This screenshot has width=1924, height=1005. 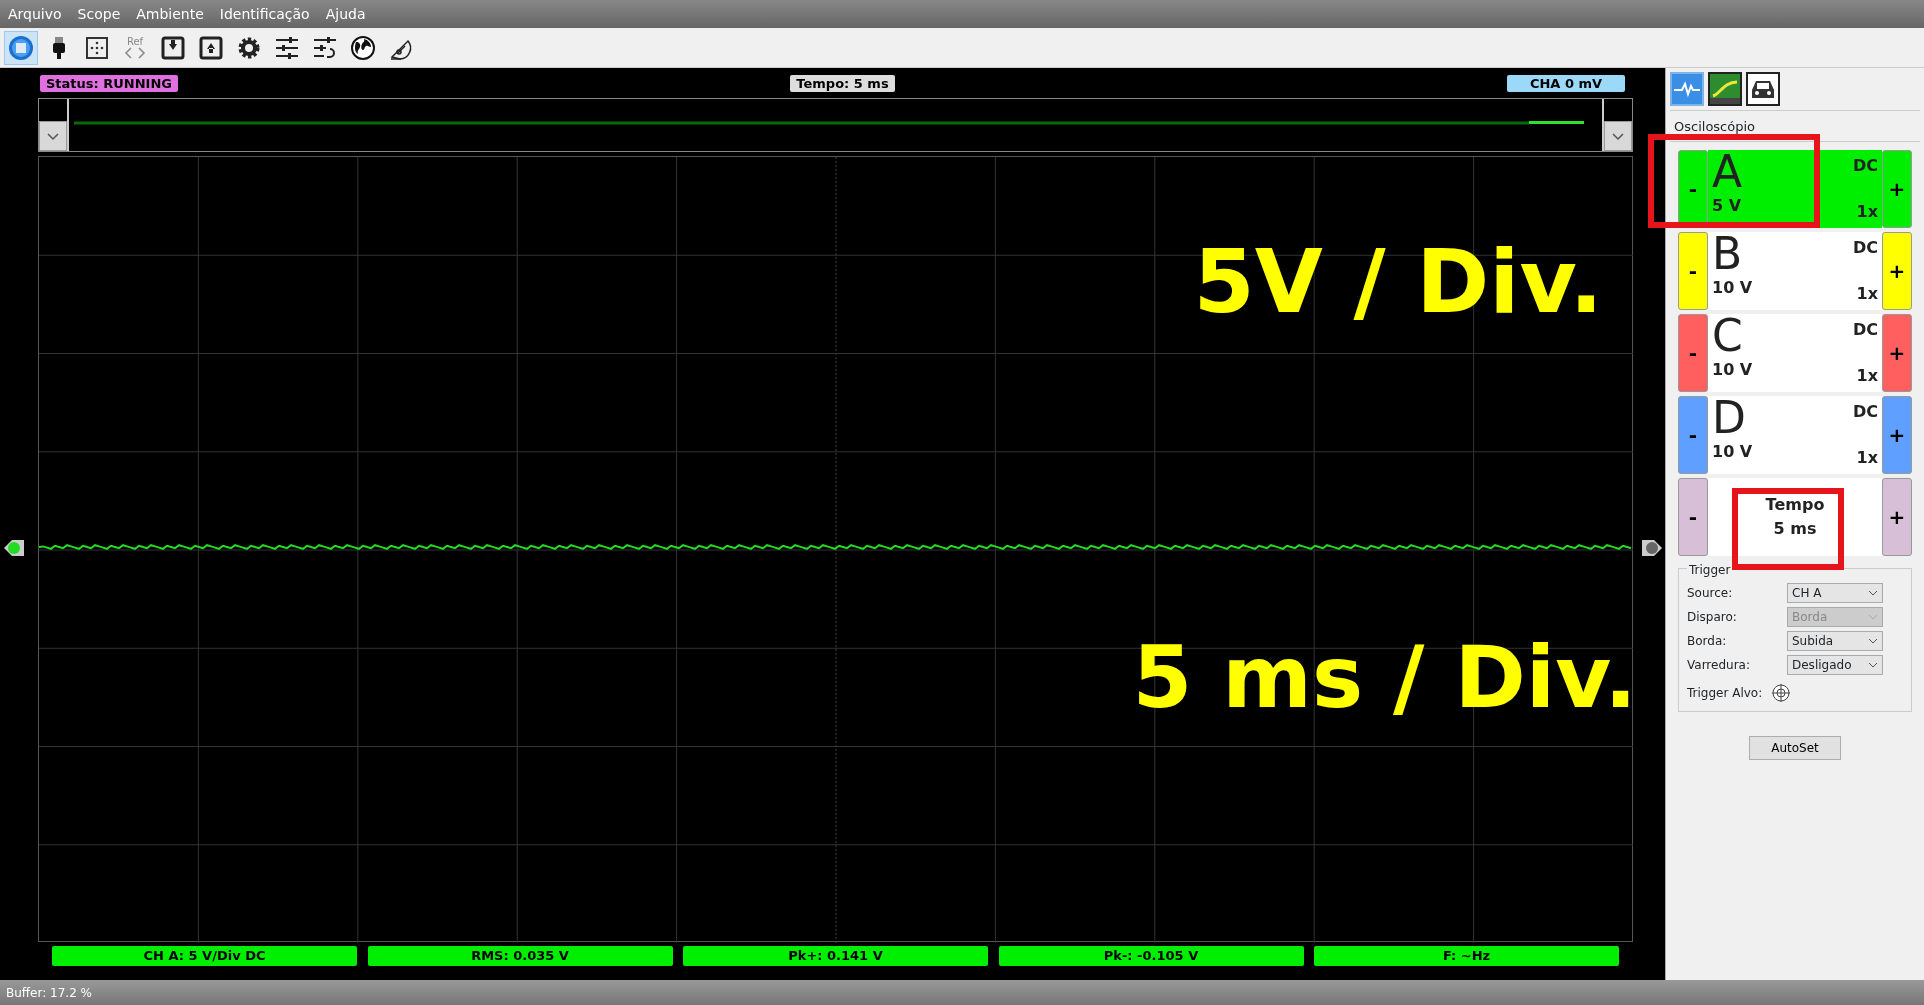 What do you see at coordinates (1728, 253) in the screenshot?
I see `channel-name: B` at bounding box center [1728, 253].